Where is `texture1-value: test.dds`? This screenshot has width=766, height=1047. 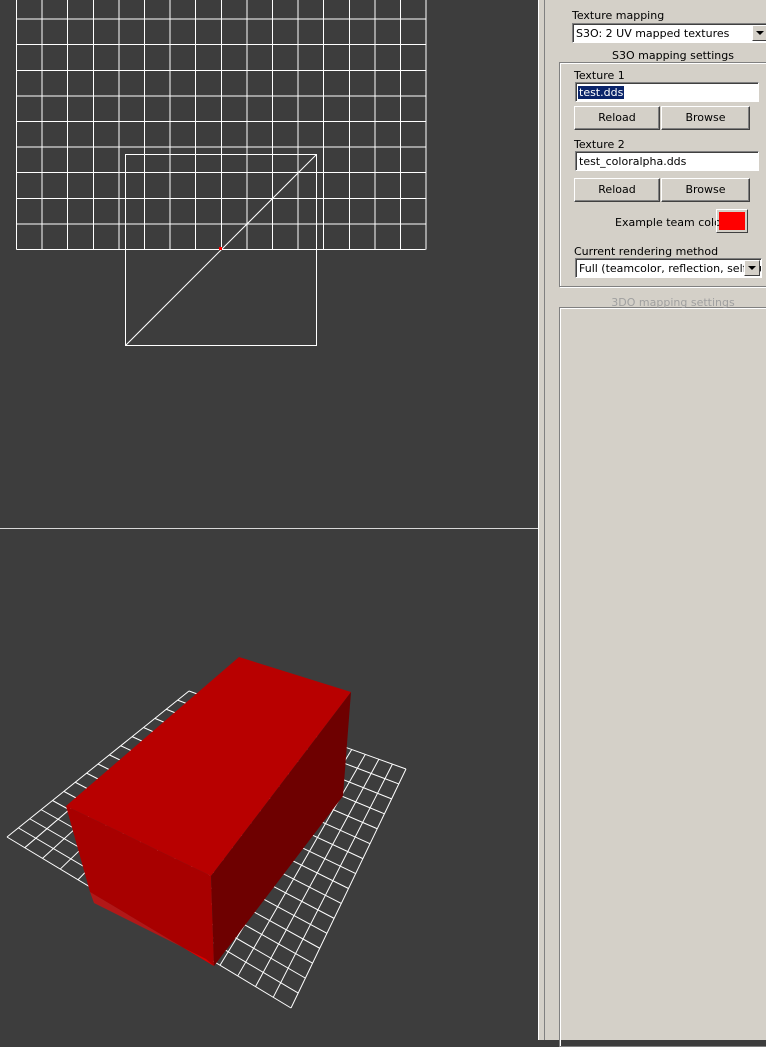
texture1-value: test.dds is located at coordinates (601, 92).